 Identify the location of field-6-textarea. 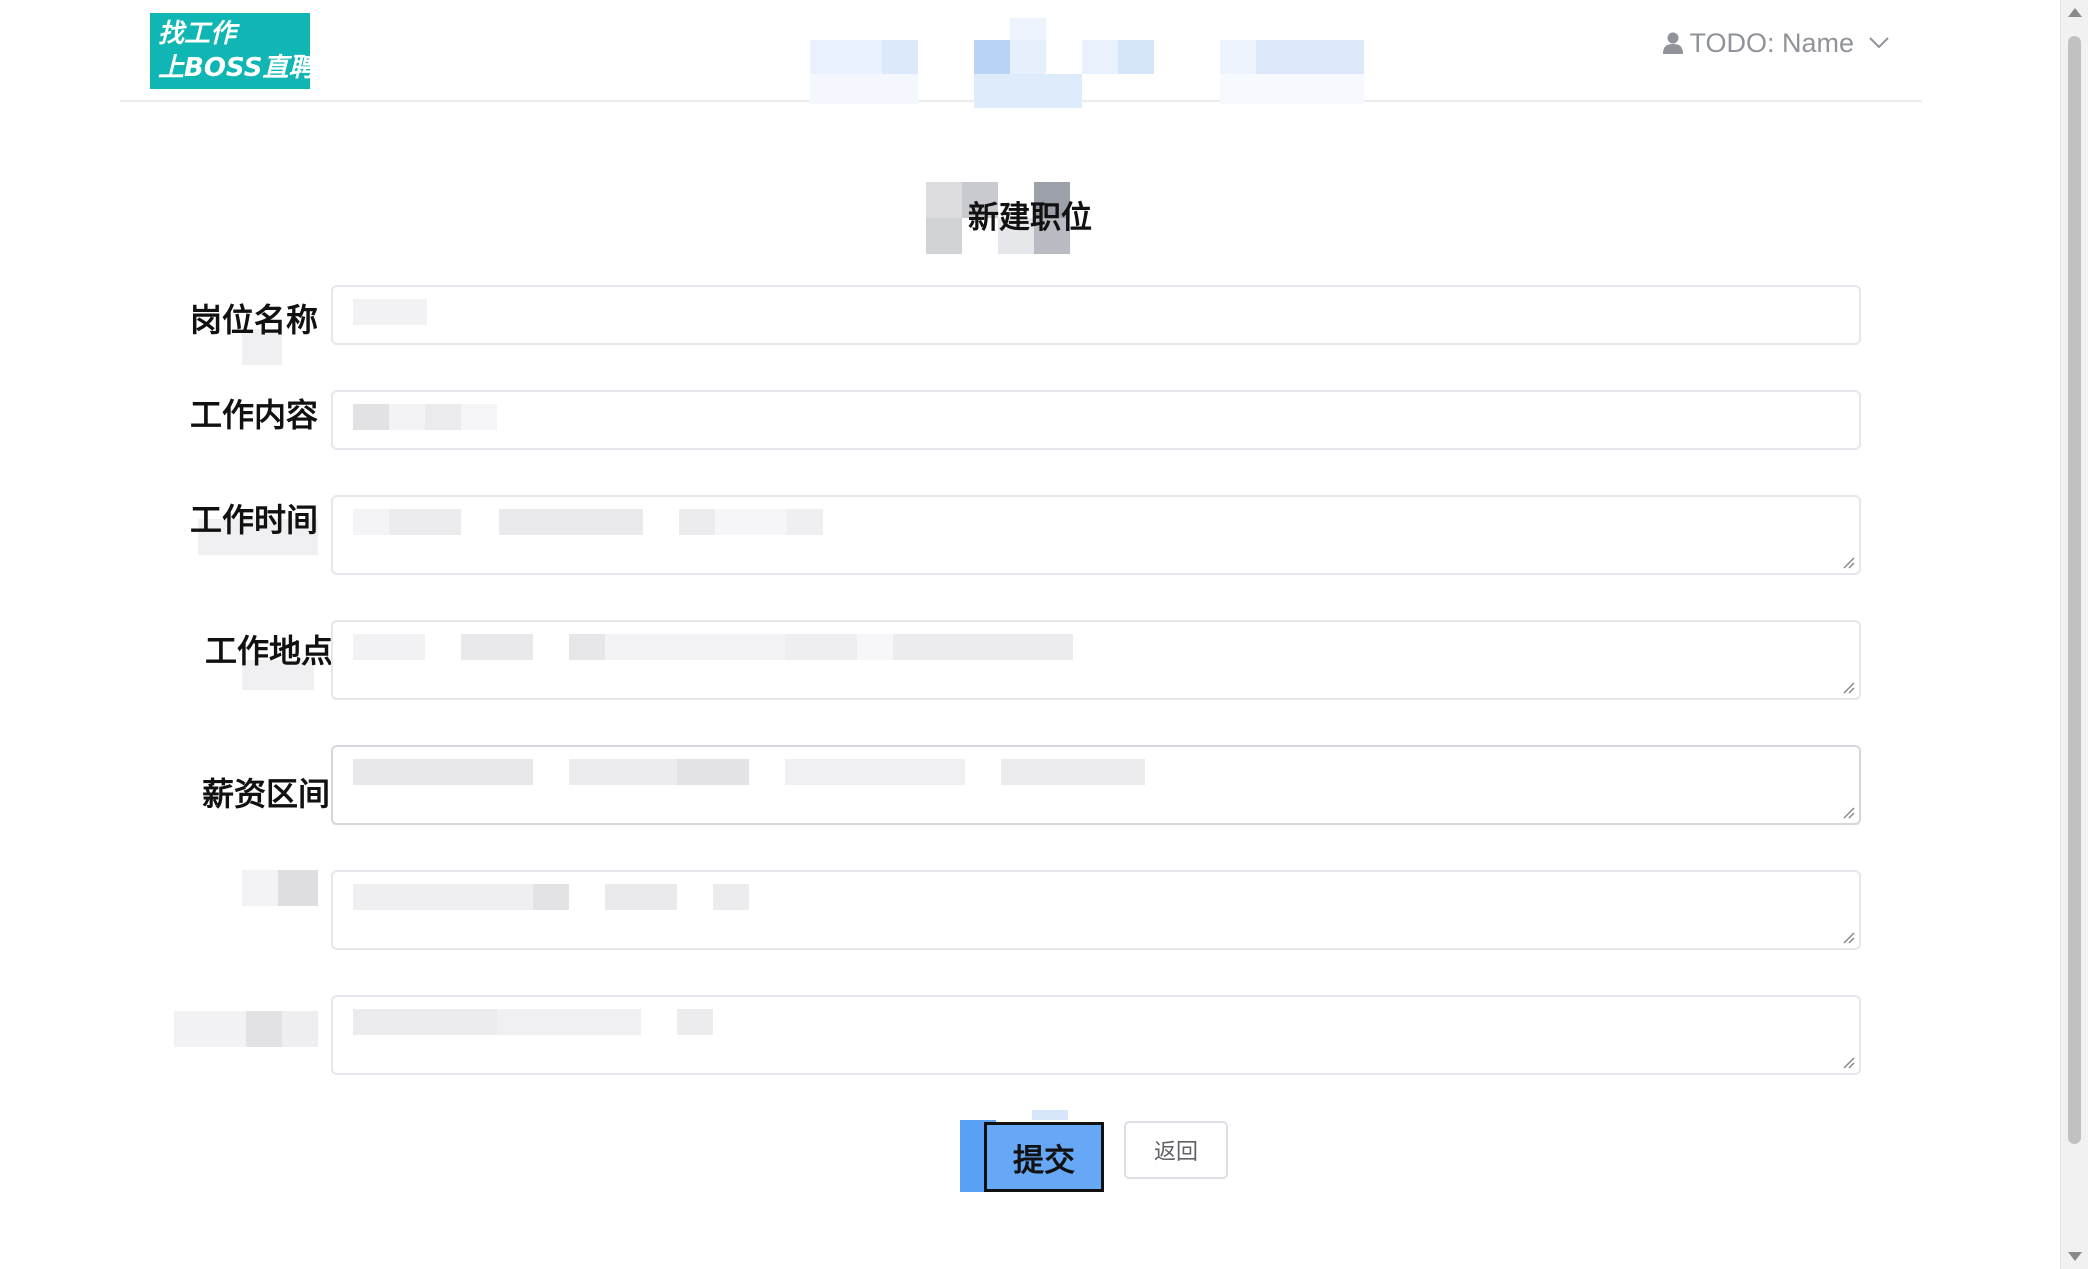
(1096, 910).